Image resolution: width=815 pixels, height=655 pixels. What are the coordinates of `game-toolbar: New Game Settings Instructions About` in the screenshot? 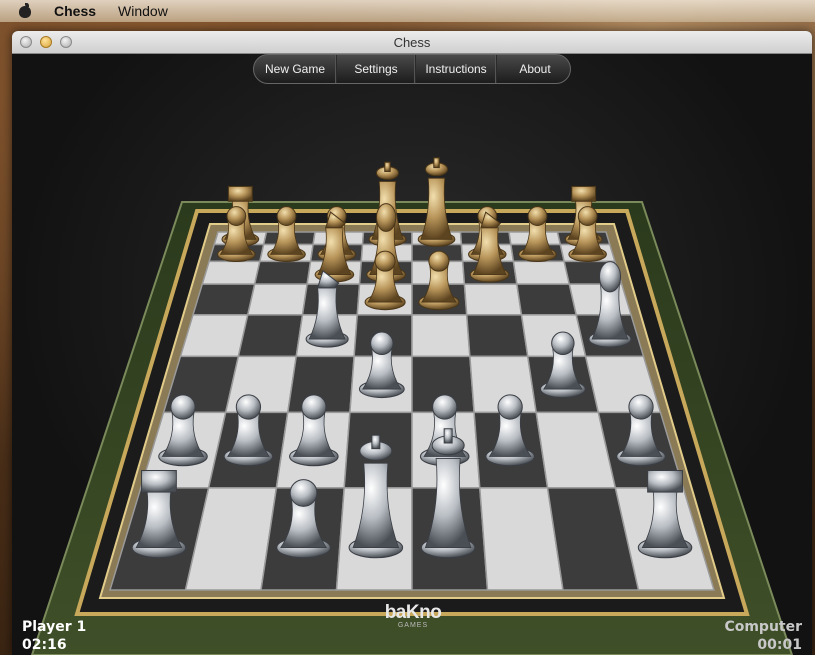 It's located at (412, 69).